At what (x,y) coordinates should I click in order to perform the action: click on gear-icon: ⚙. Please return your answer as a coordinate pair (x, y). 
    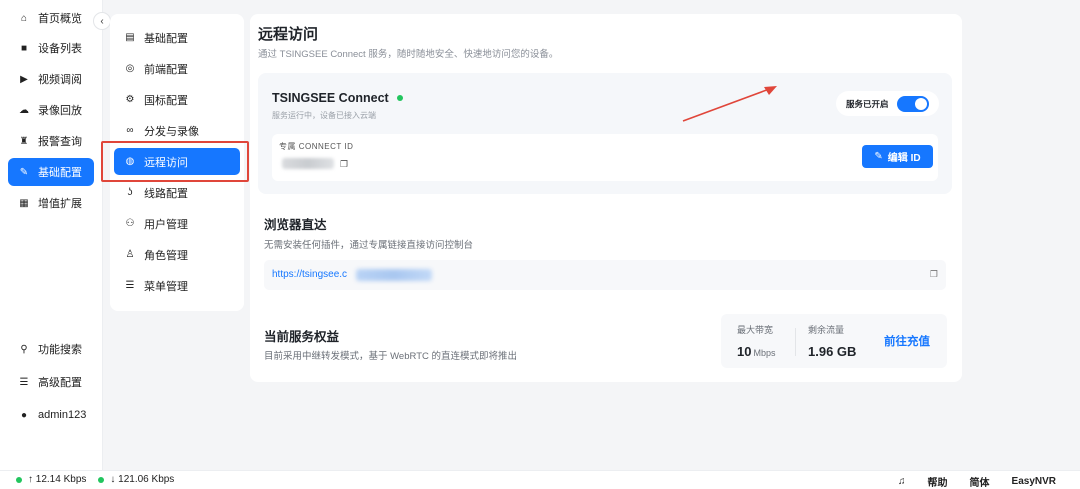
    Looking at the image, I should click on (130, 99).